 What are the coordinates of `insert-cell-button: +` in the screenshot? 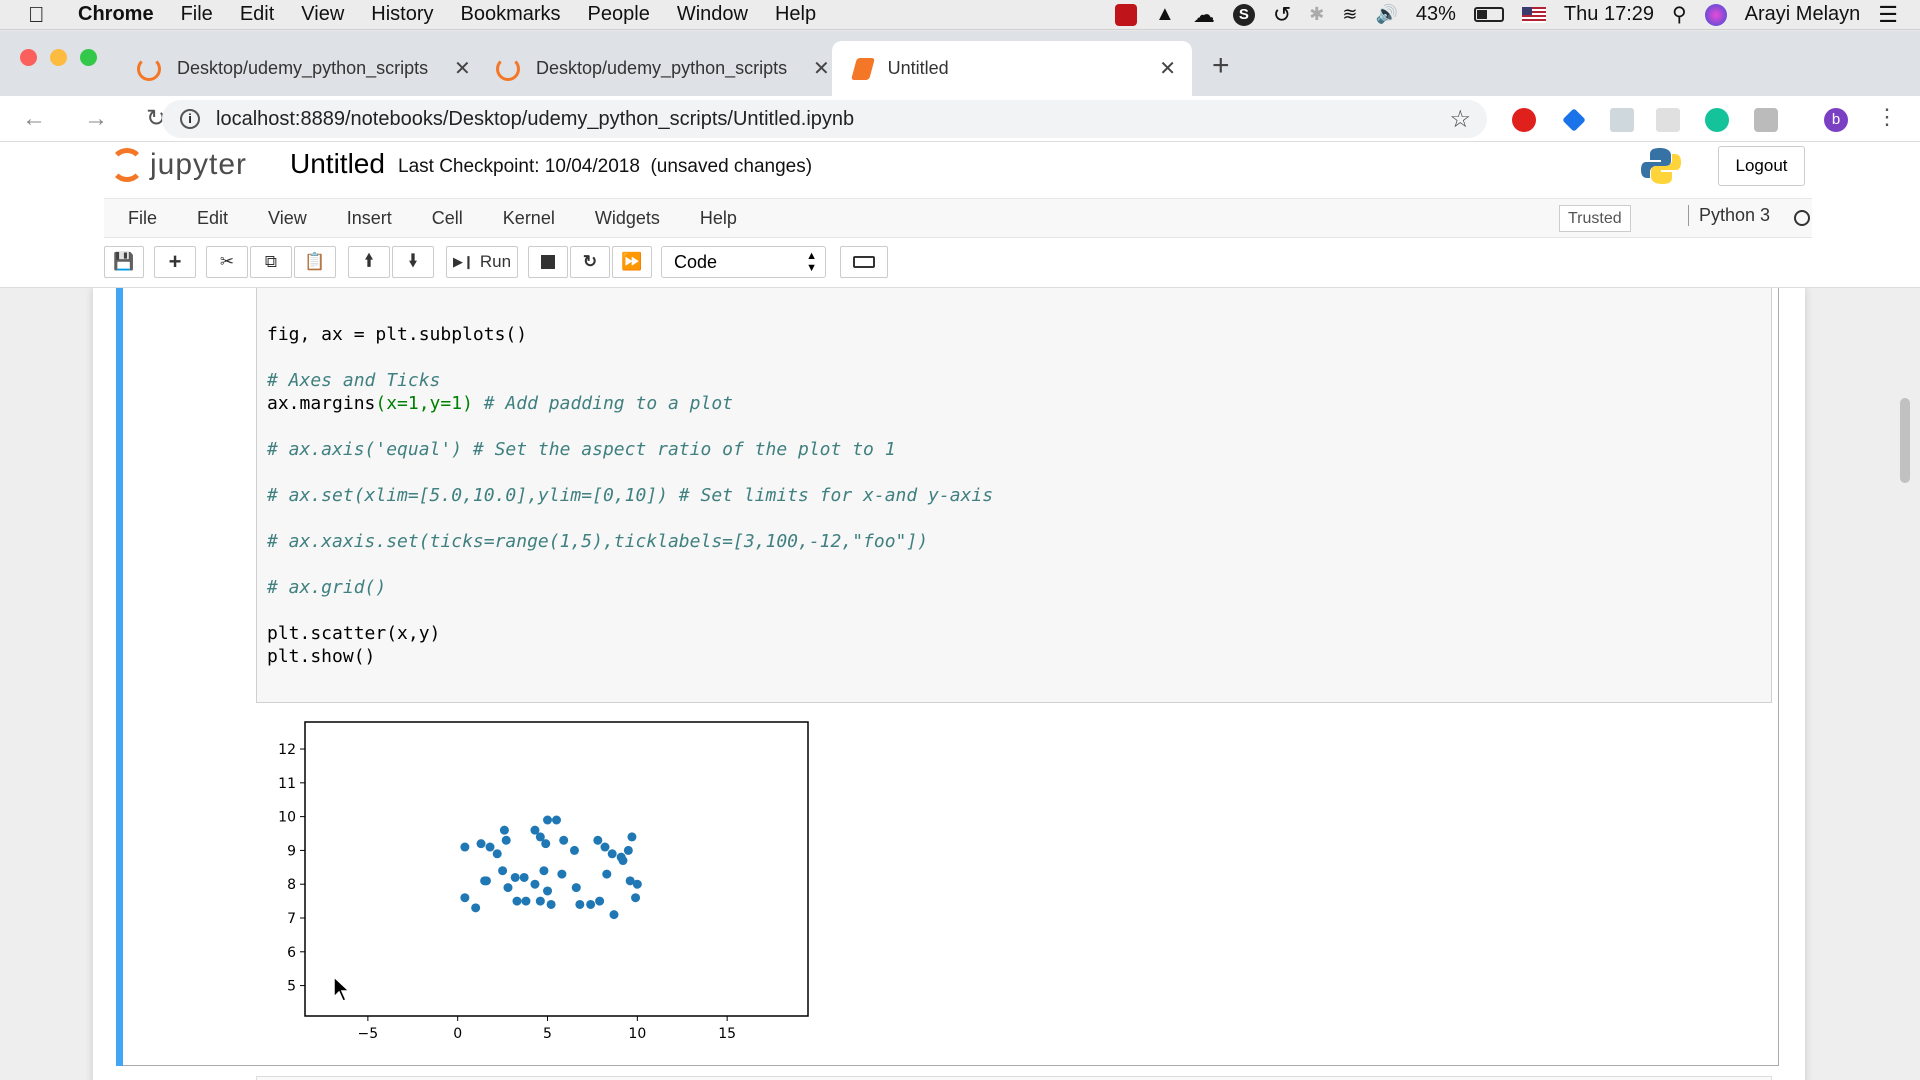 It's located at (175, 262).